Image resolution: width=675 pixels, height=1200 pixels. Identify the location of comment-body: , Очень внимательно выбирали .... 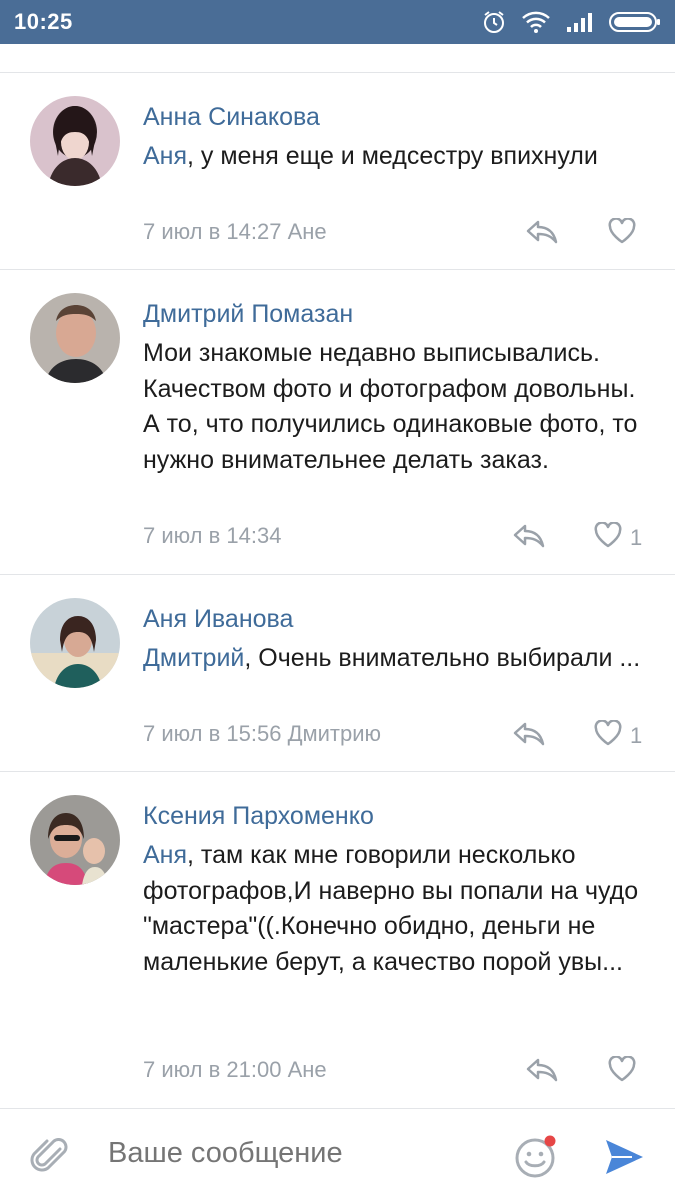
(442, 658).